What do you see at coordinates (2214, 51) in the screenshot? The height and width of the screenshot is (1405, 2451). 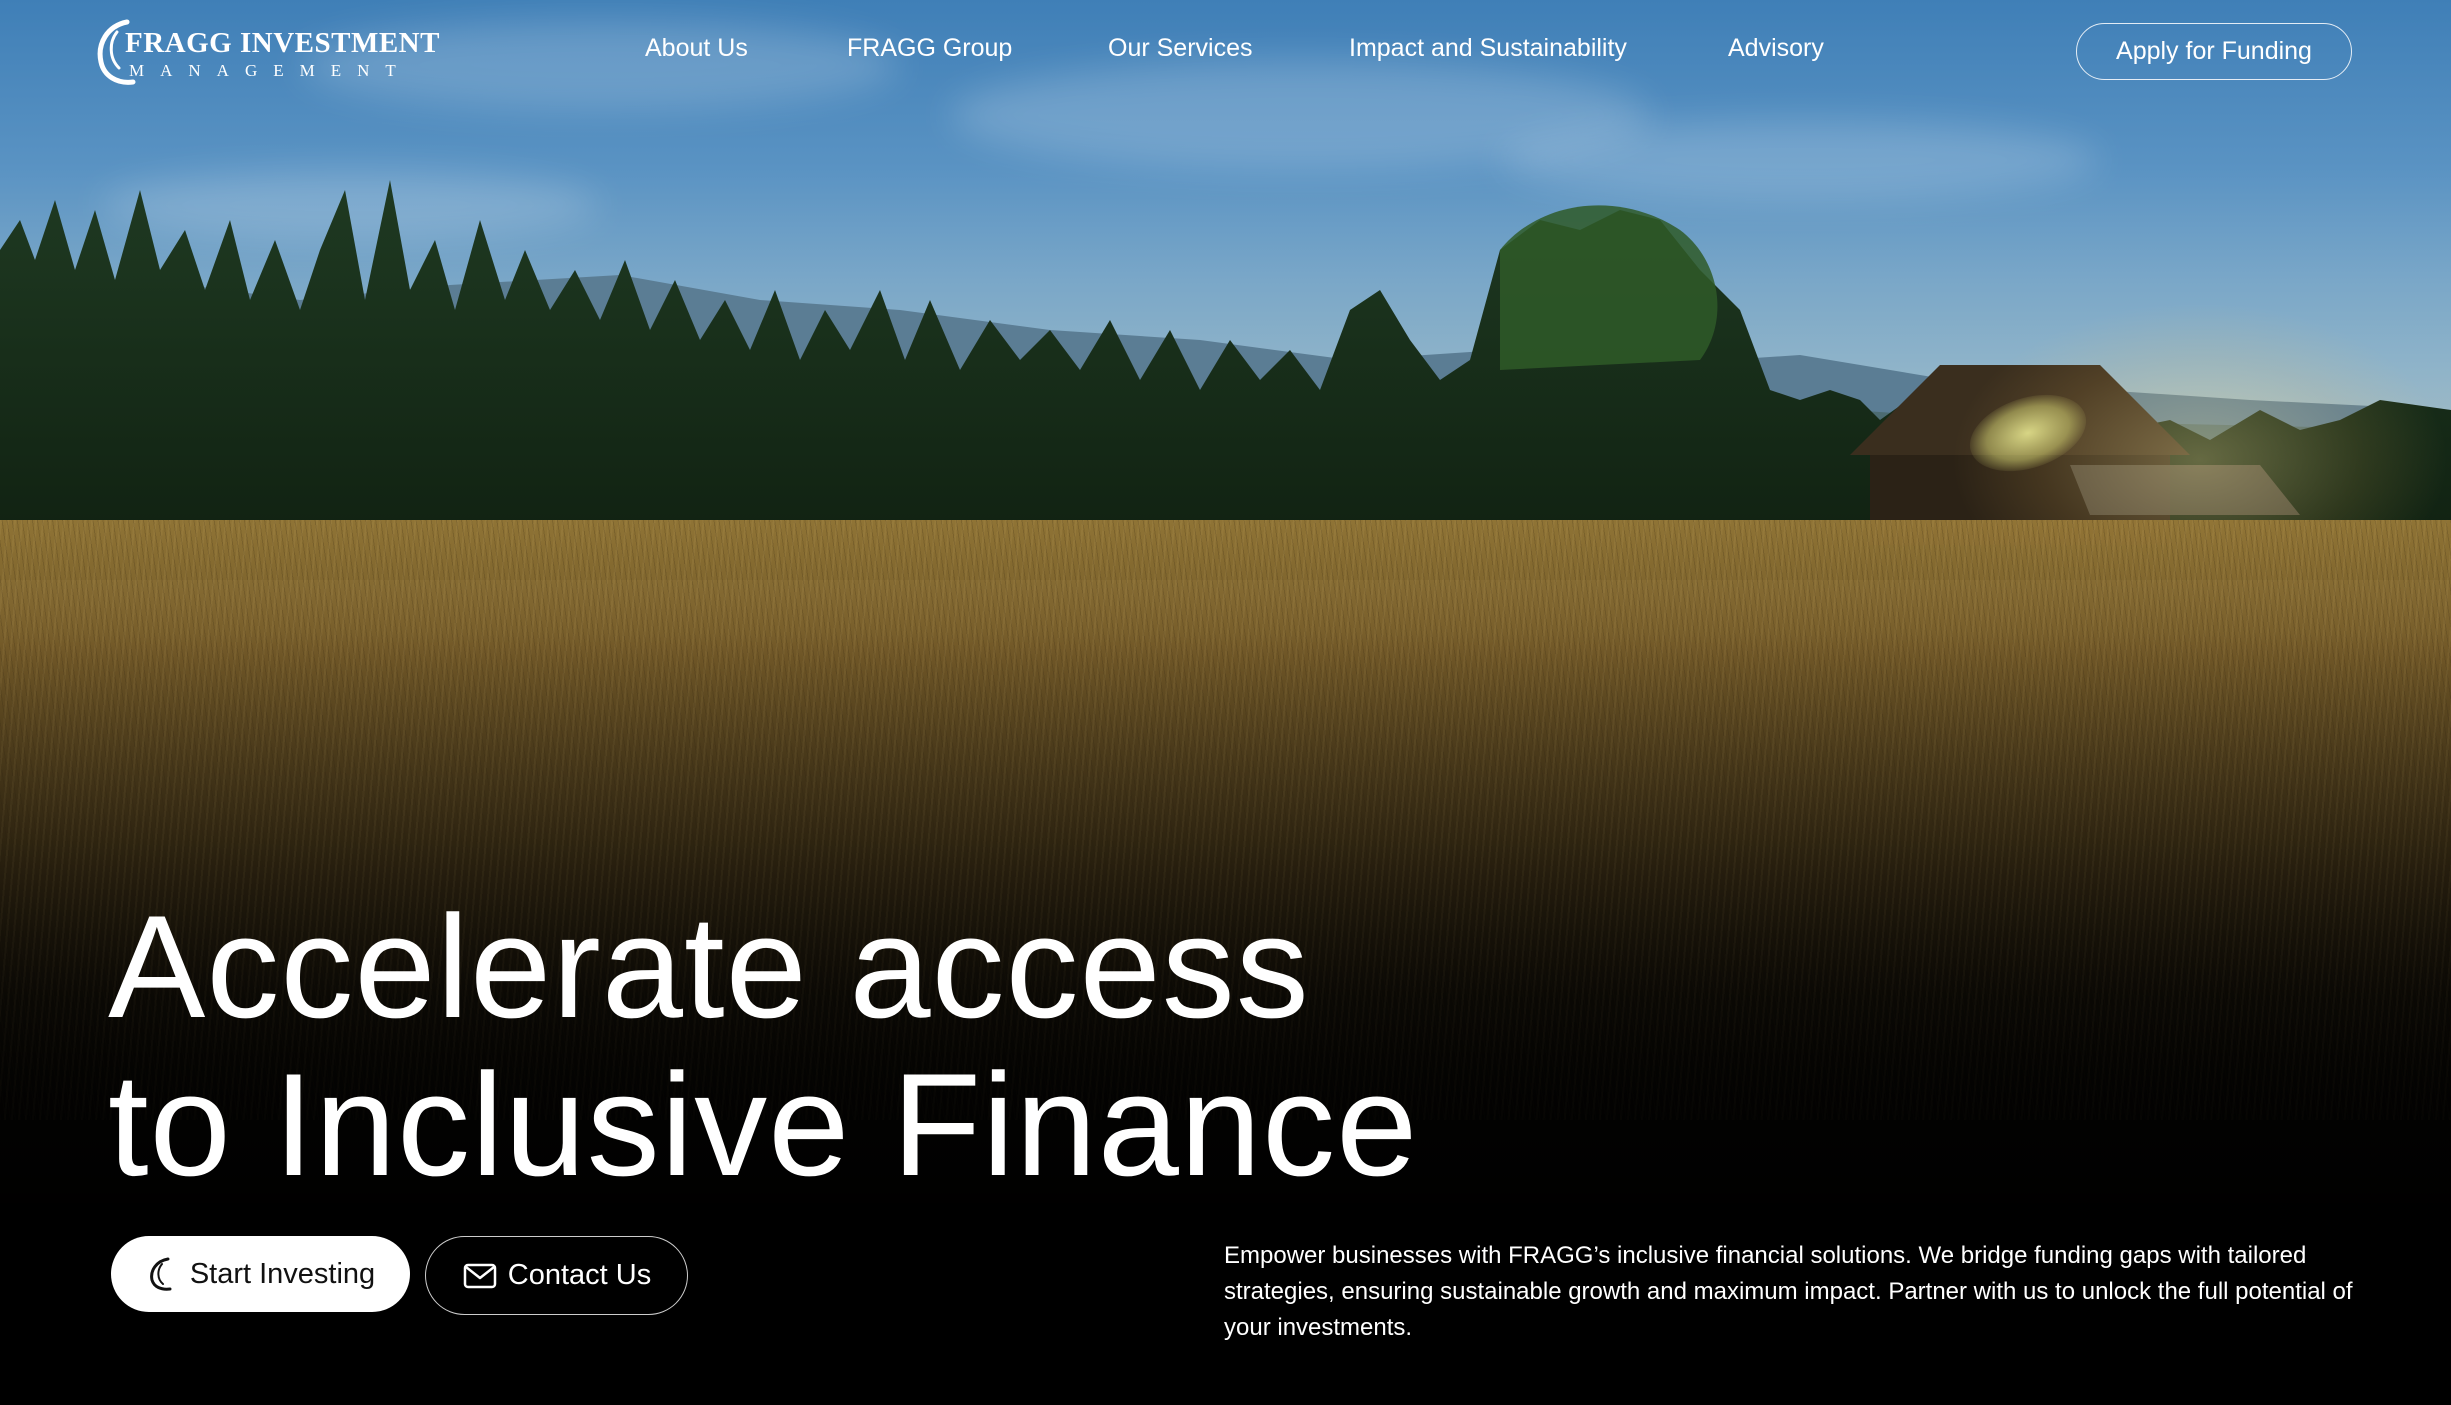 I see `apply-for-funding-button: Apply for Funding` at bounding box center [2214, 51].